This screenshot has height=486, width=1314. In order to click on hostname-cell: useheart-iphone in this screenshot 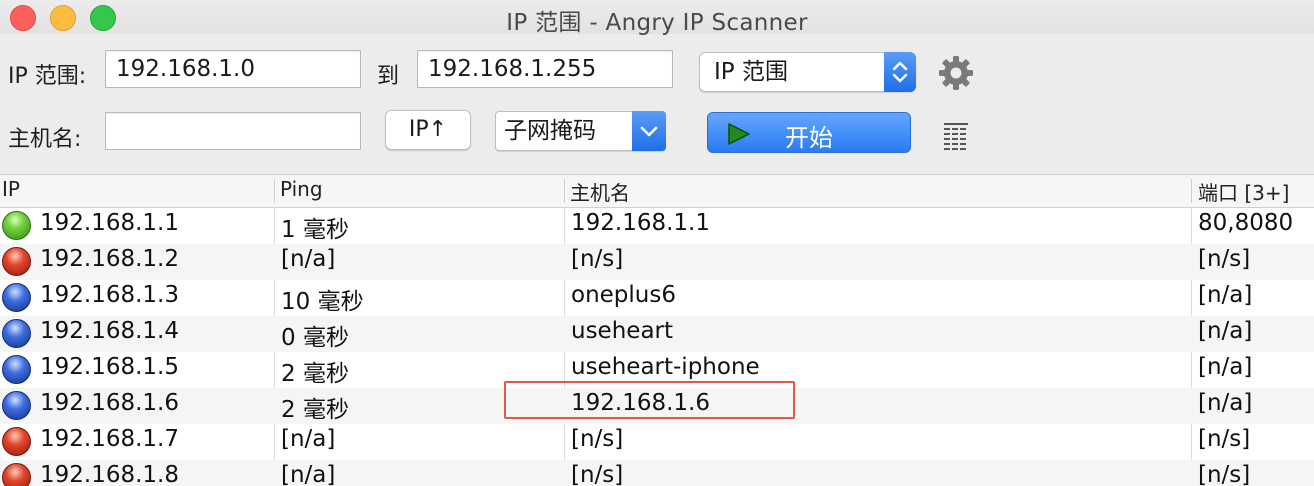, I will do `click(665, 367)`.